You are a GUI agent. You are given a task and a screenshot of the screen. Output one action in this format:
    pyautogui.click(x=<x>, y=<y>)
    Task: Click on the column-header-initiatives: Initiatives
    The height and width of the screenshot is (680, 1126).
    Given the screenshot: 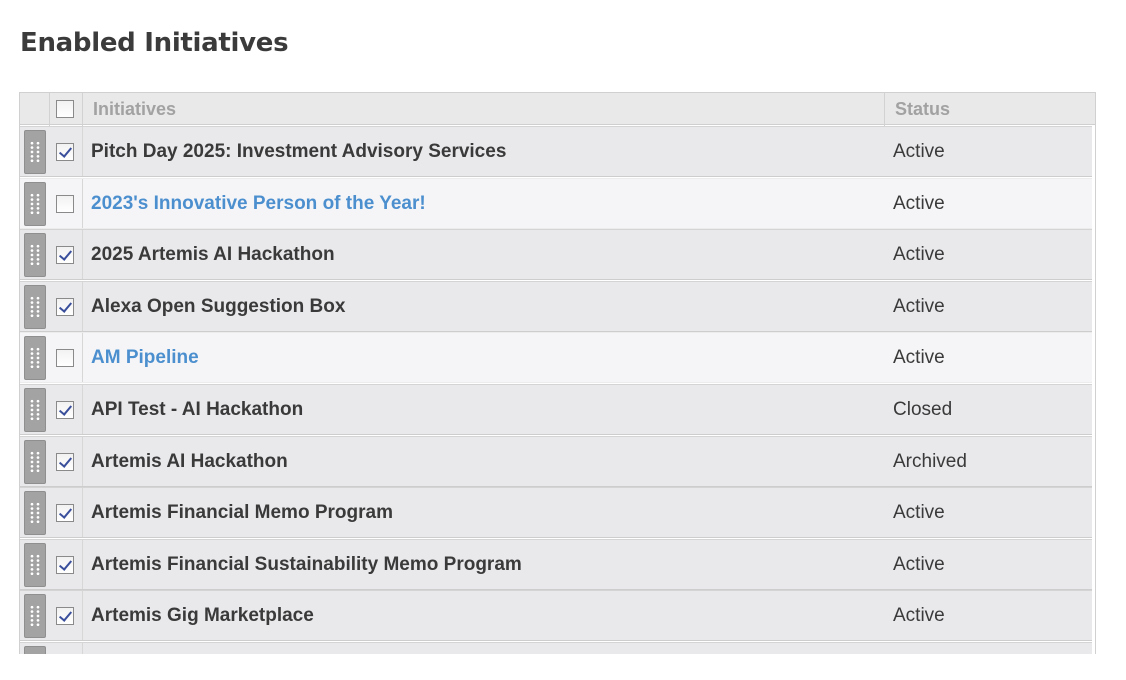 What is the action you would take?
    pyautogui.click(x=134, y=109)
    